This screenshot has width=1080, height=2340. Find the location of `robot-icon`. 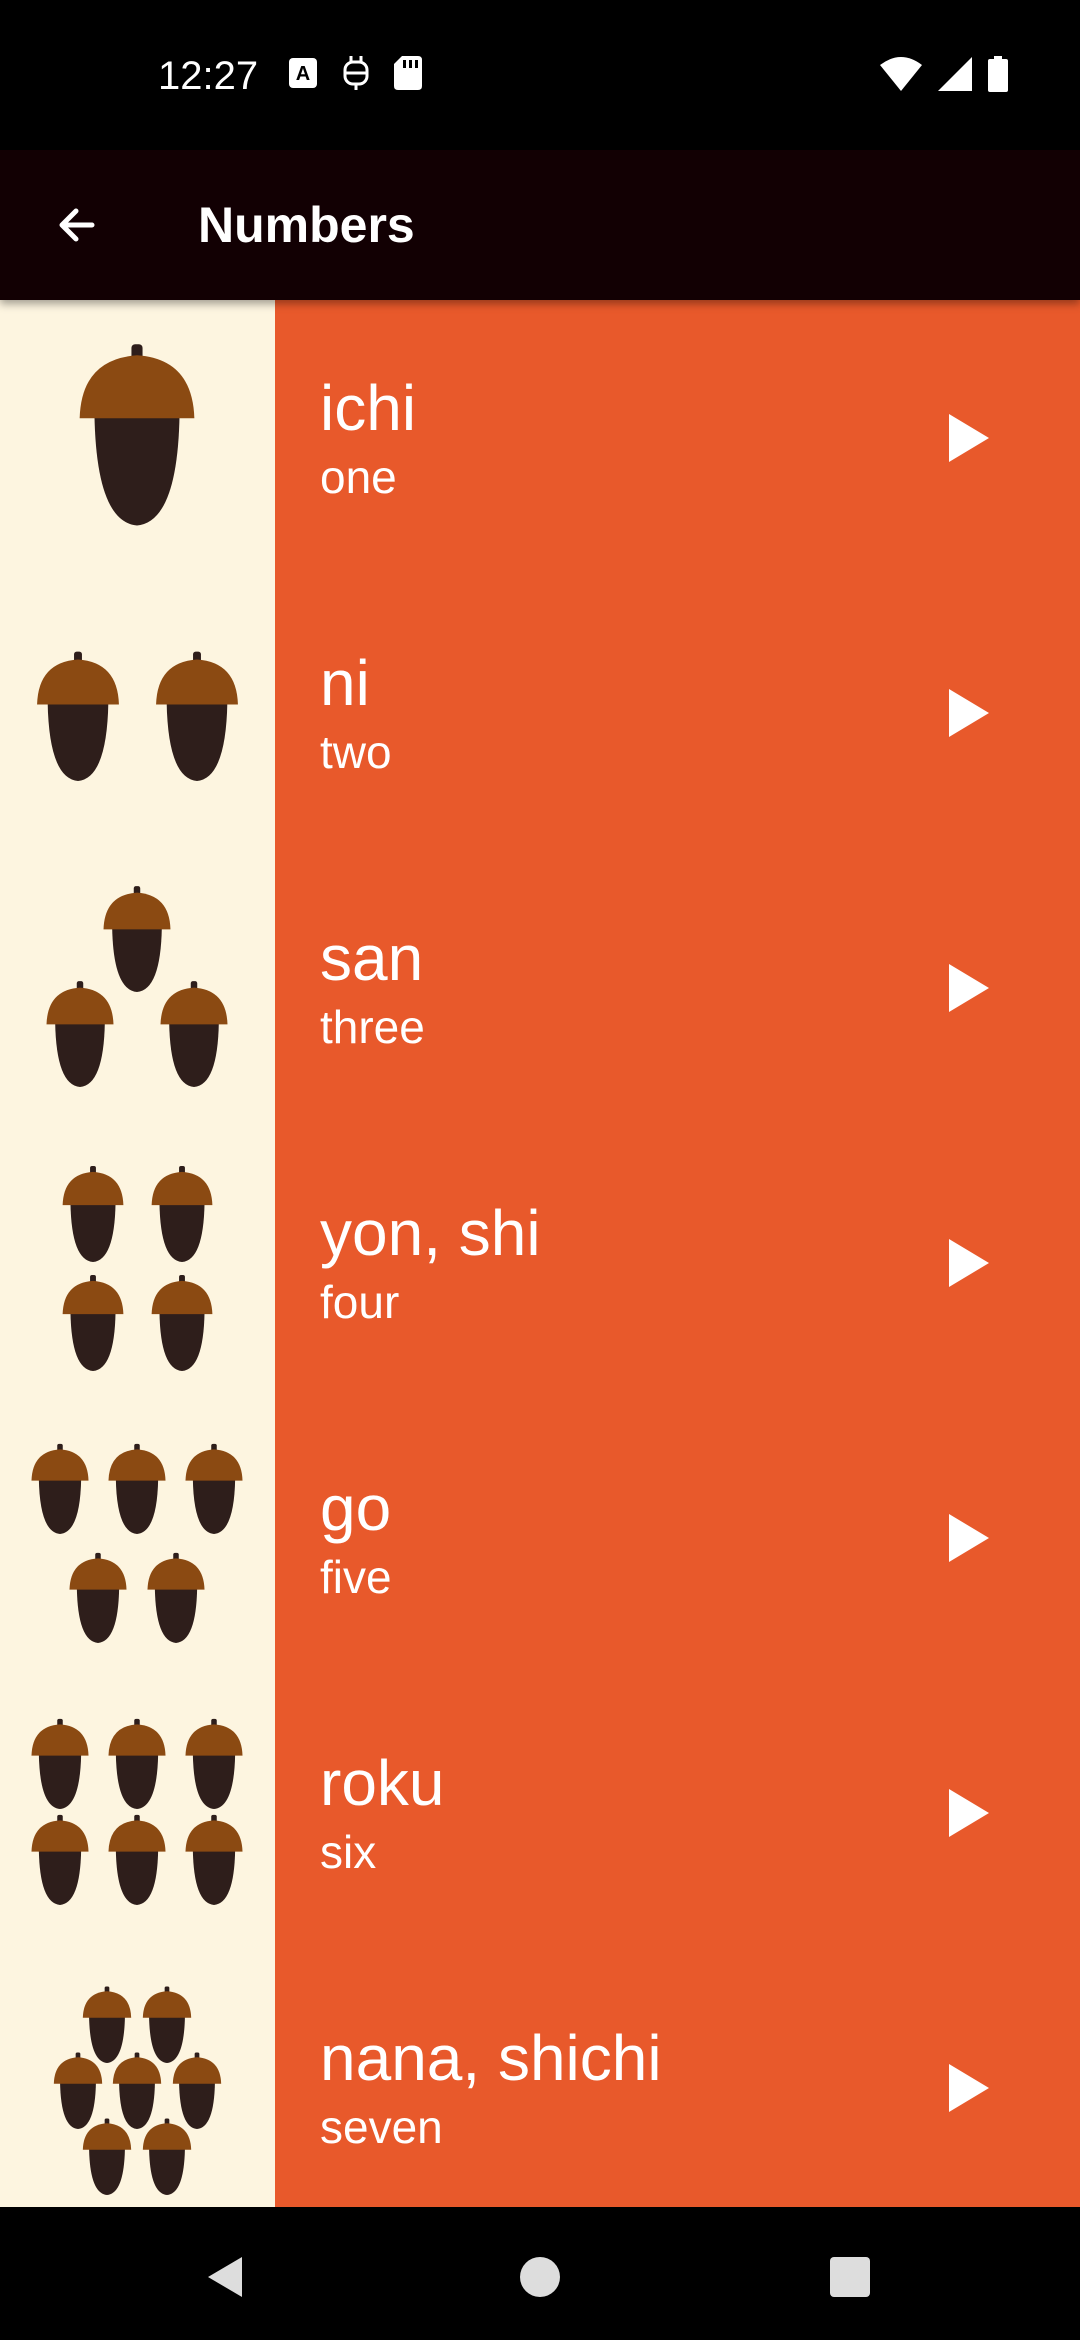

robot-icon is located at coordinates (356, 73).